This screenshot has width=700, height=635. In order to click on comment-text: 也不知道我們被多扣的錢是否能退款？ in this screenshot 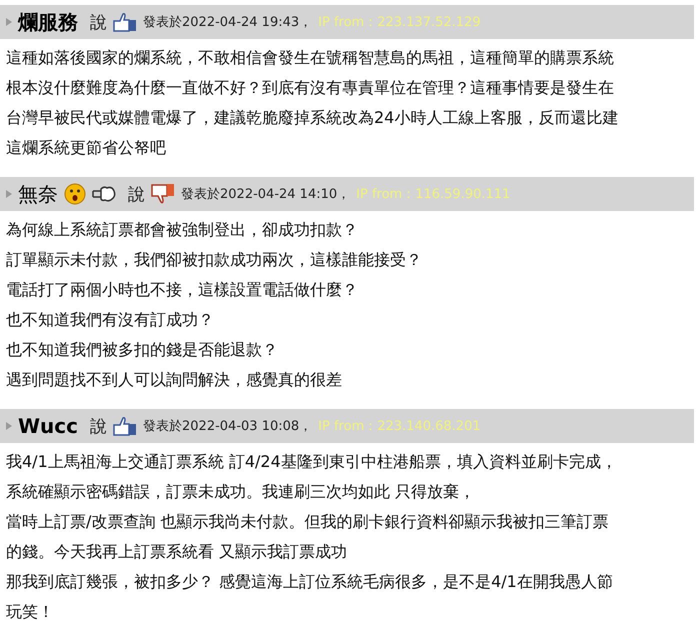, I will do `click(142, 350)`.